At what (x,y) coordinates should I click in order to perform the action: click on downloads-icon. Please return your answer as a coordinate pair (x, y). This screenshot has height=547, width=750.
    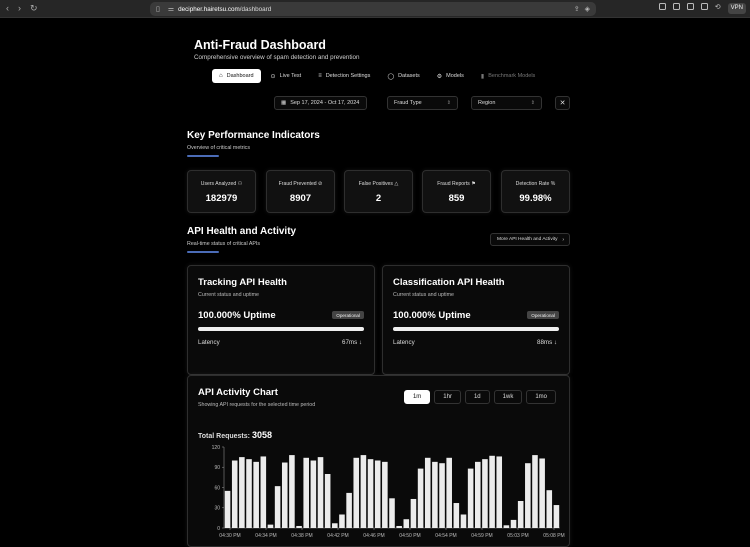
    Looking at the image, I should click on (704, 6).